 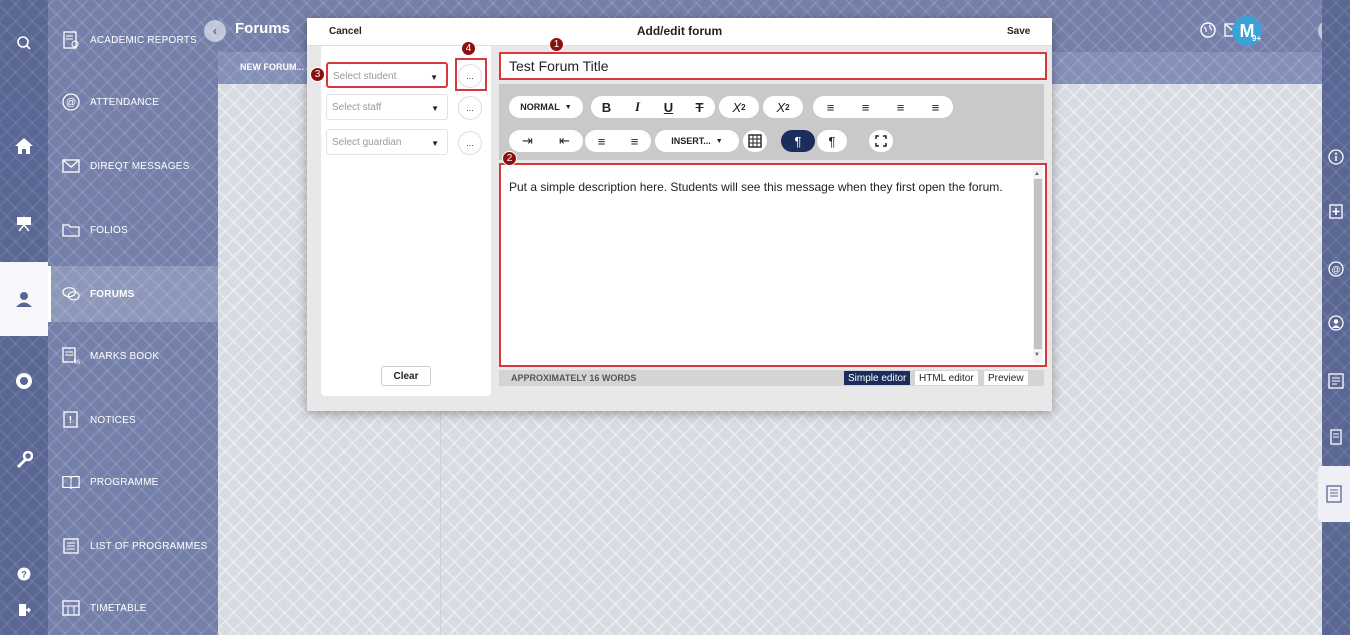 I want to click on nav-item-notices: ! NOTICES, so click(x=133, y=420).